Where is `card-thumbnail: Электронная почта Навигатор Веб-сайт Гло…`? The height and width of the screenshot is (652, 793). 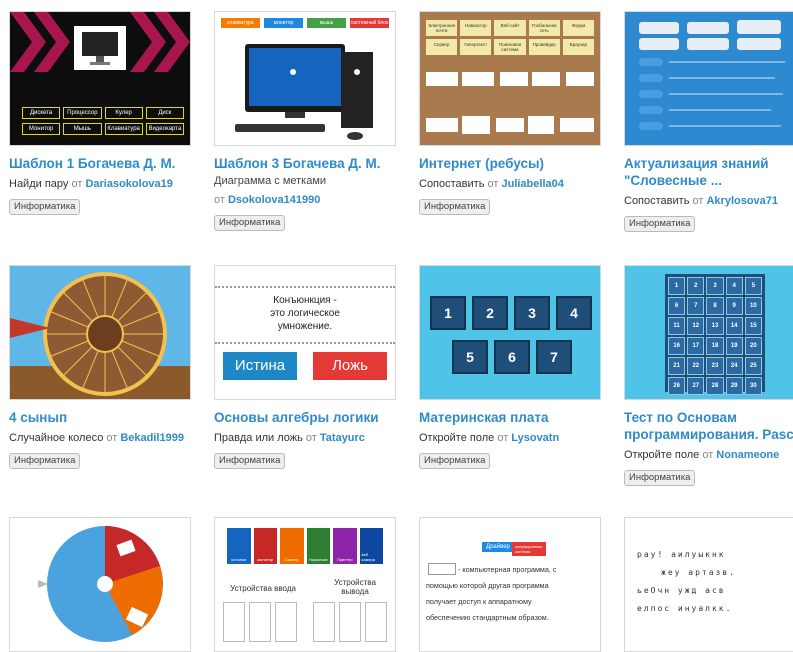
card-thumbnail: Электронная почта Навигатор Веб-сайт Гло… is located at coordinates (510, 78).